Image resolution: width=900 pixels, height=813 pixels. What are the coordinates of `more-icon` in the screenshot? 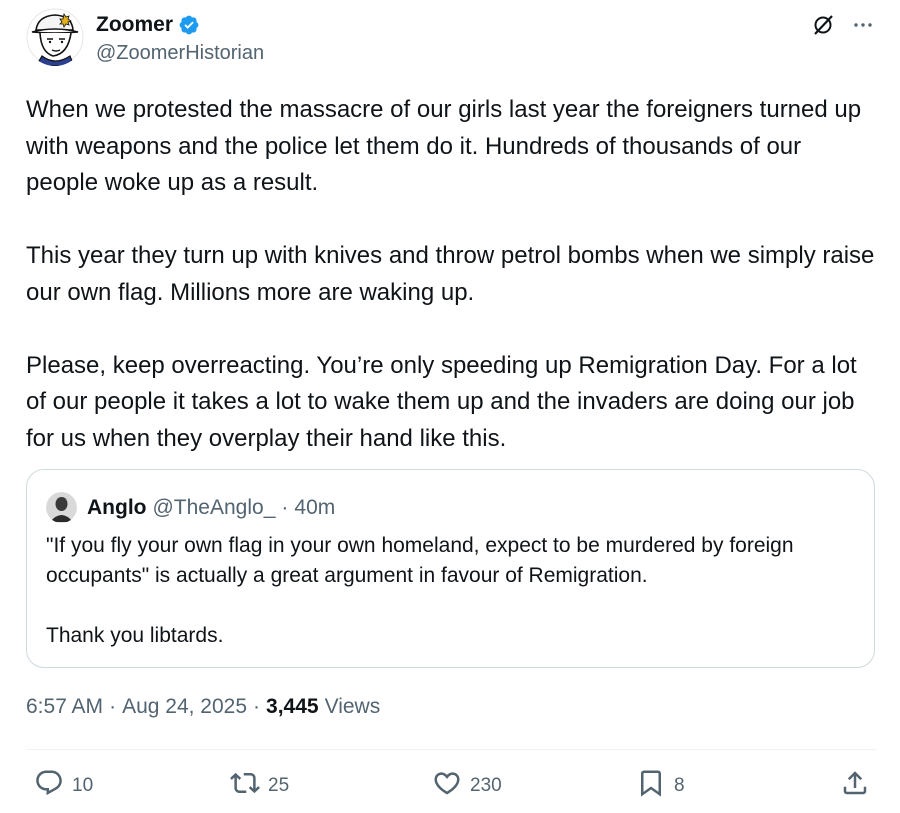 It's located at (863, 25).